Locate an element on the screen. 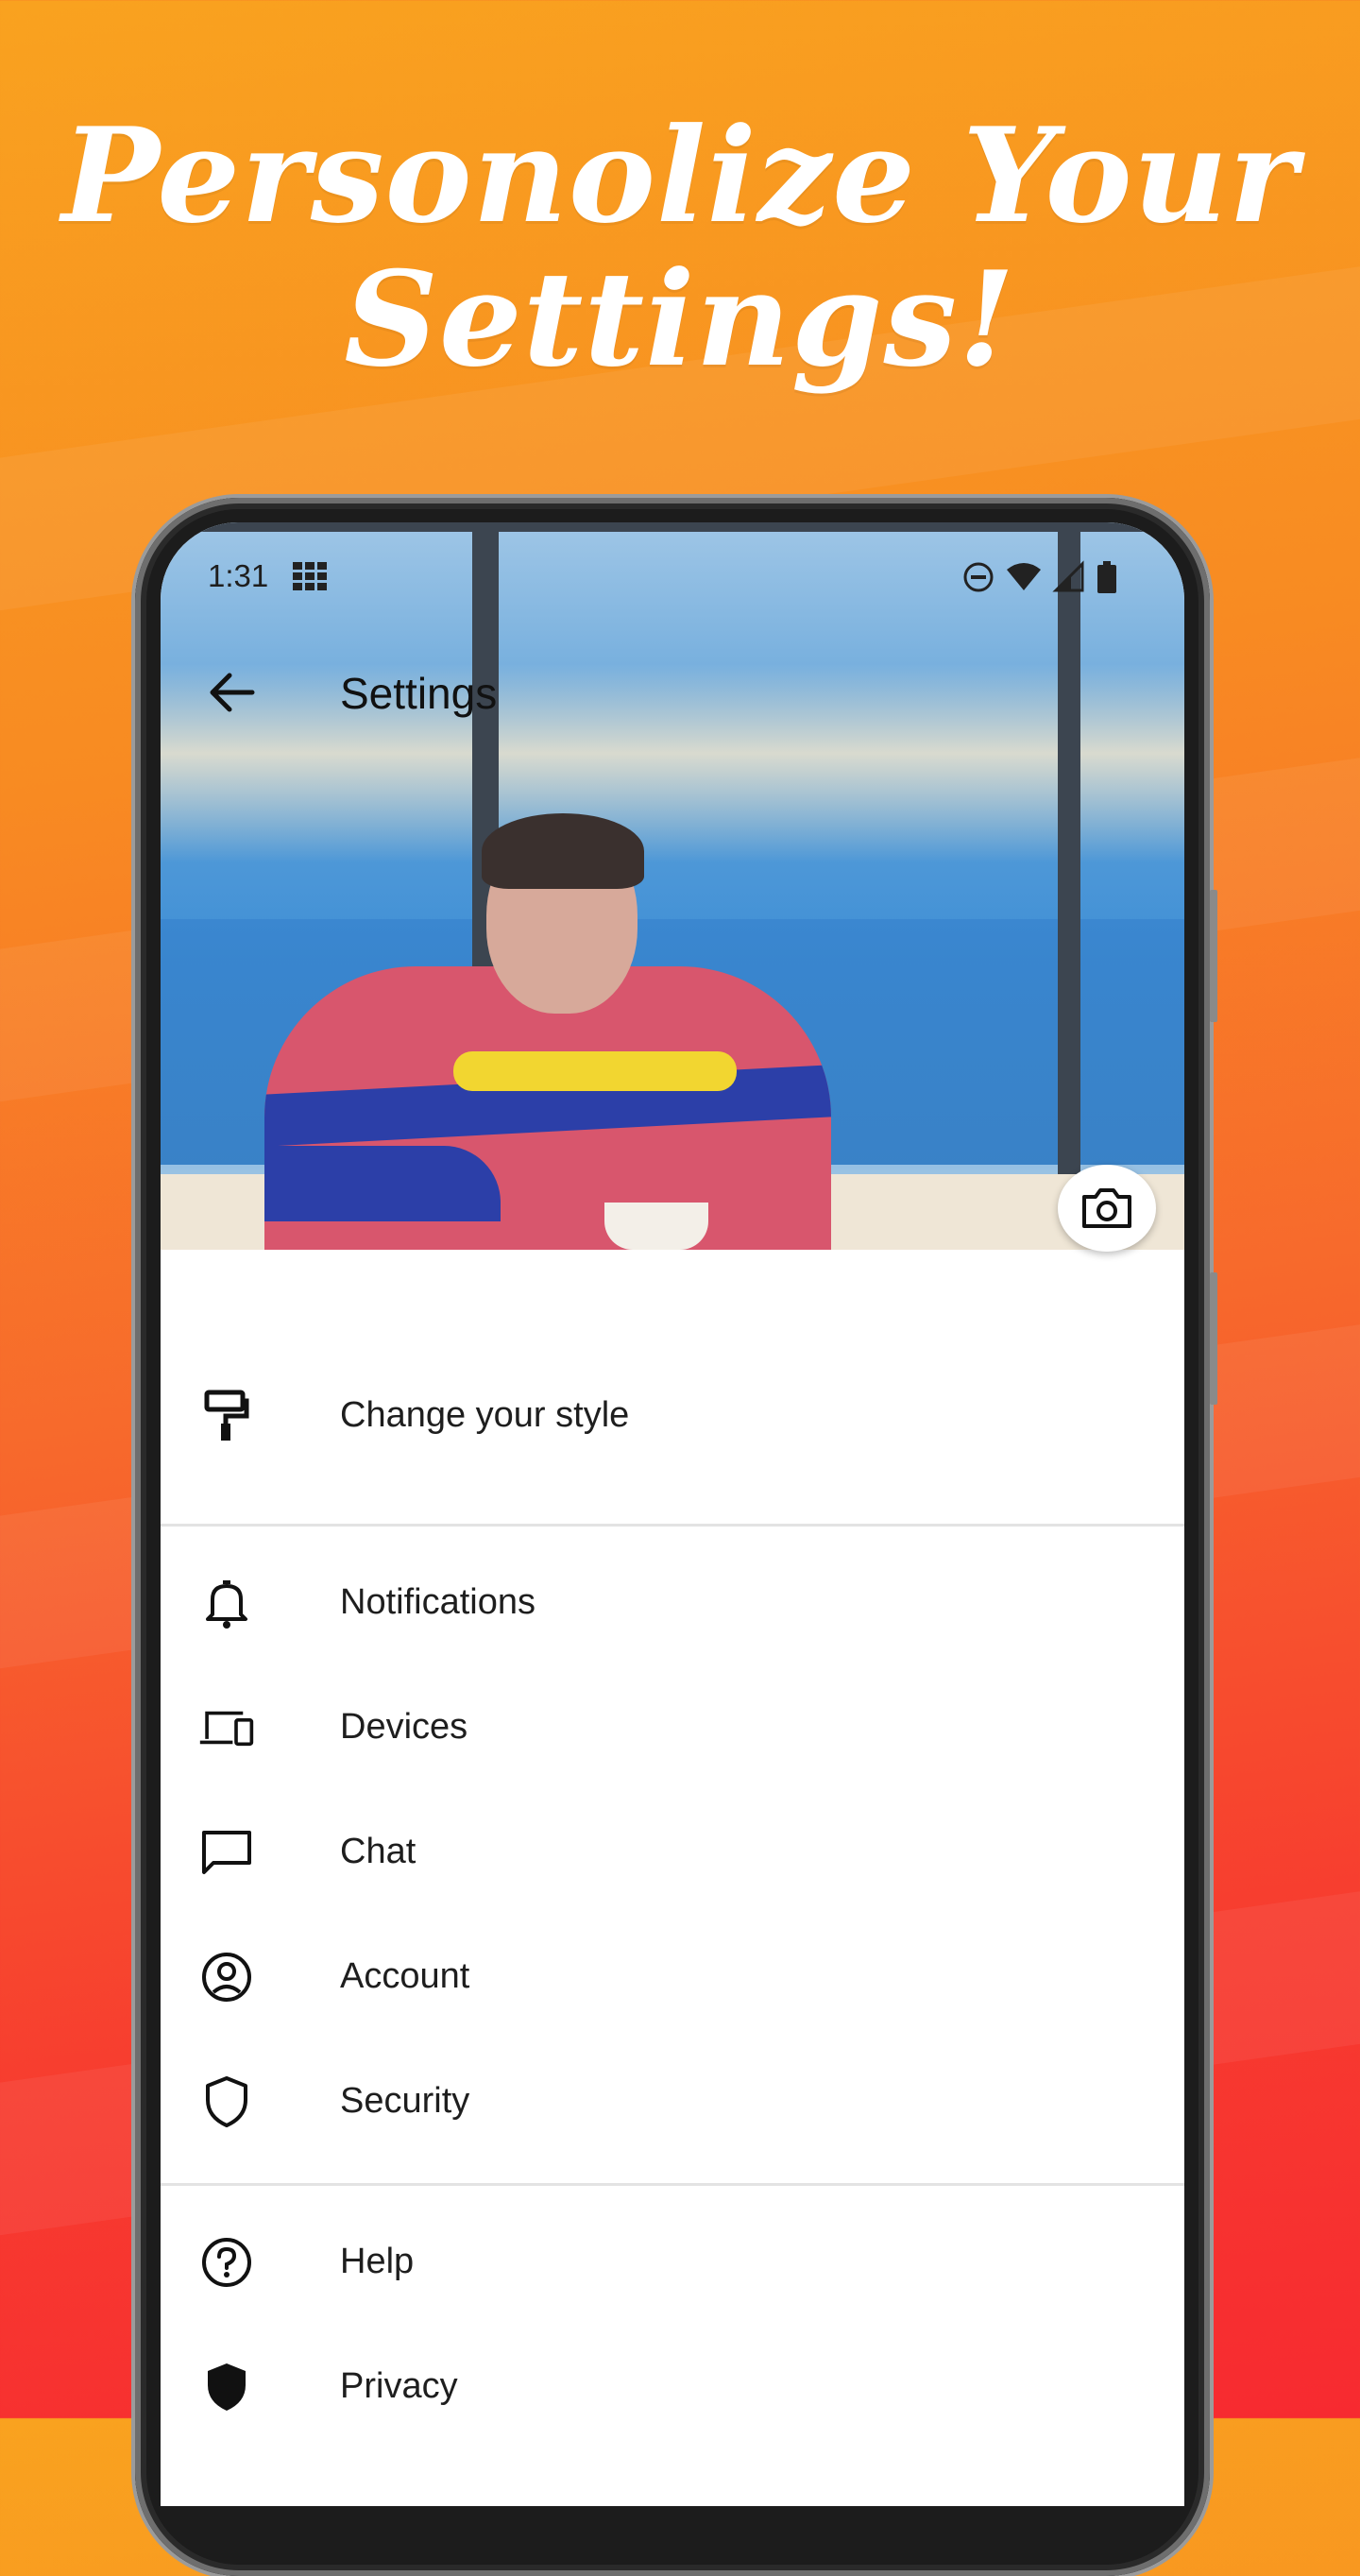 This screenshot has width=1360, height=2576. chat-bubble-icon is located at coordinates (226, 1853).